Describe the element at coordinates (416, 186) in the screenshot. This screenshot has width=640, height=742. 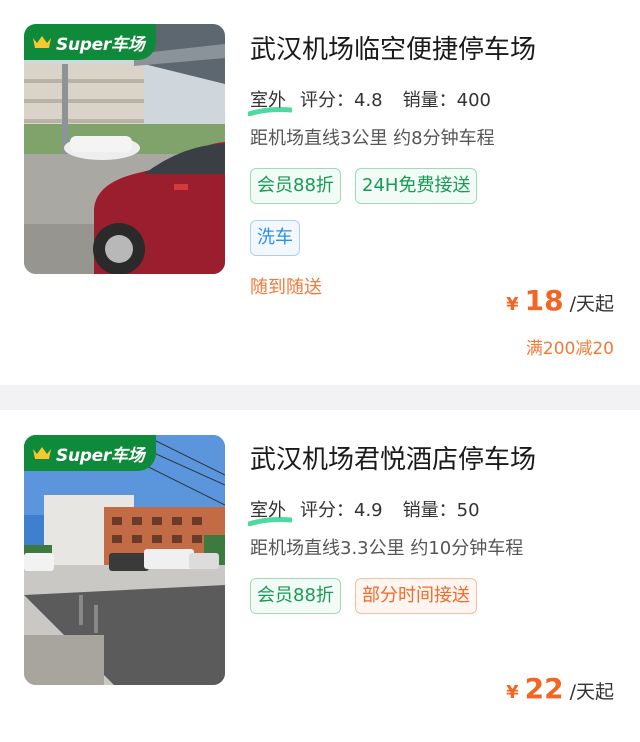
I see `tag-free-shuttle: 24H免费接送` at that location.